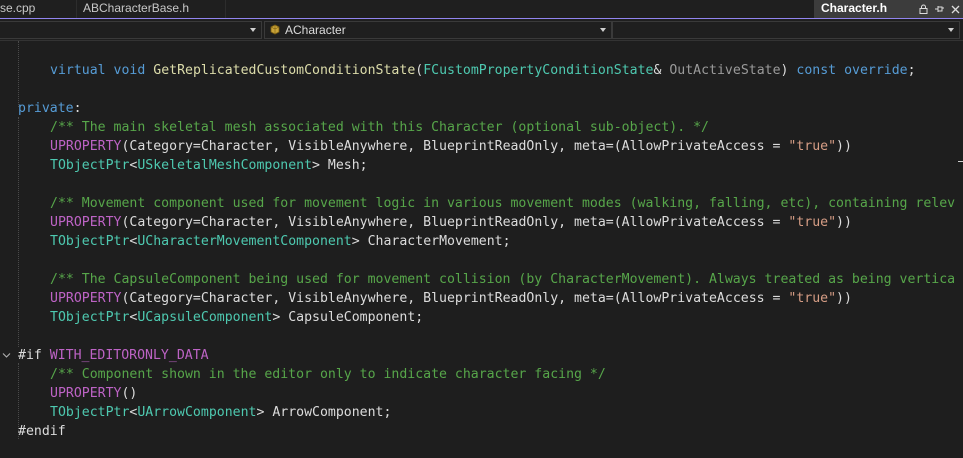 The width and height of the screenshot is (963, 458). I want to click on tab-label: se.cpp, so click(18, 8).